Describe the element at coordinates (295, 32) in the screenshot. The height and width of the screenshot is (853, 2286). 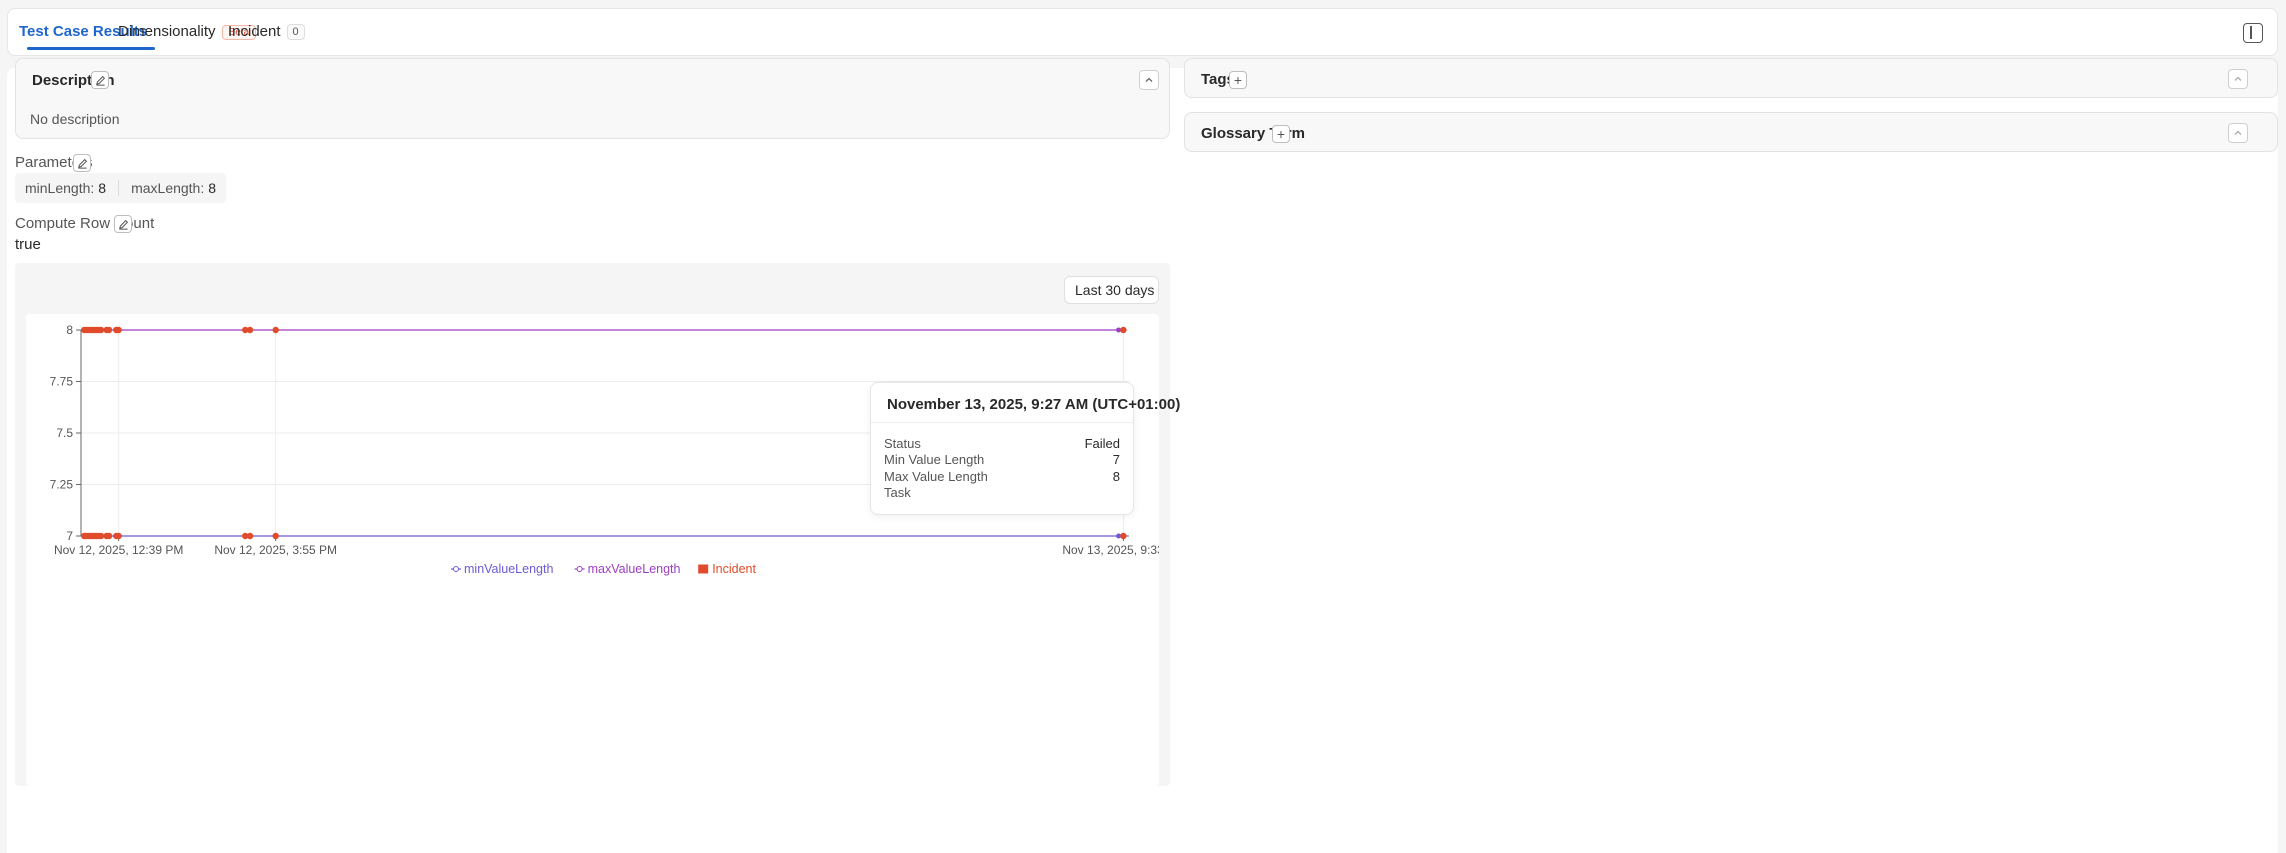
I see `incident-count-badge: 0` at that location.